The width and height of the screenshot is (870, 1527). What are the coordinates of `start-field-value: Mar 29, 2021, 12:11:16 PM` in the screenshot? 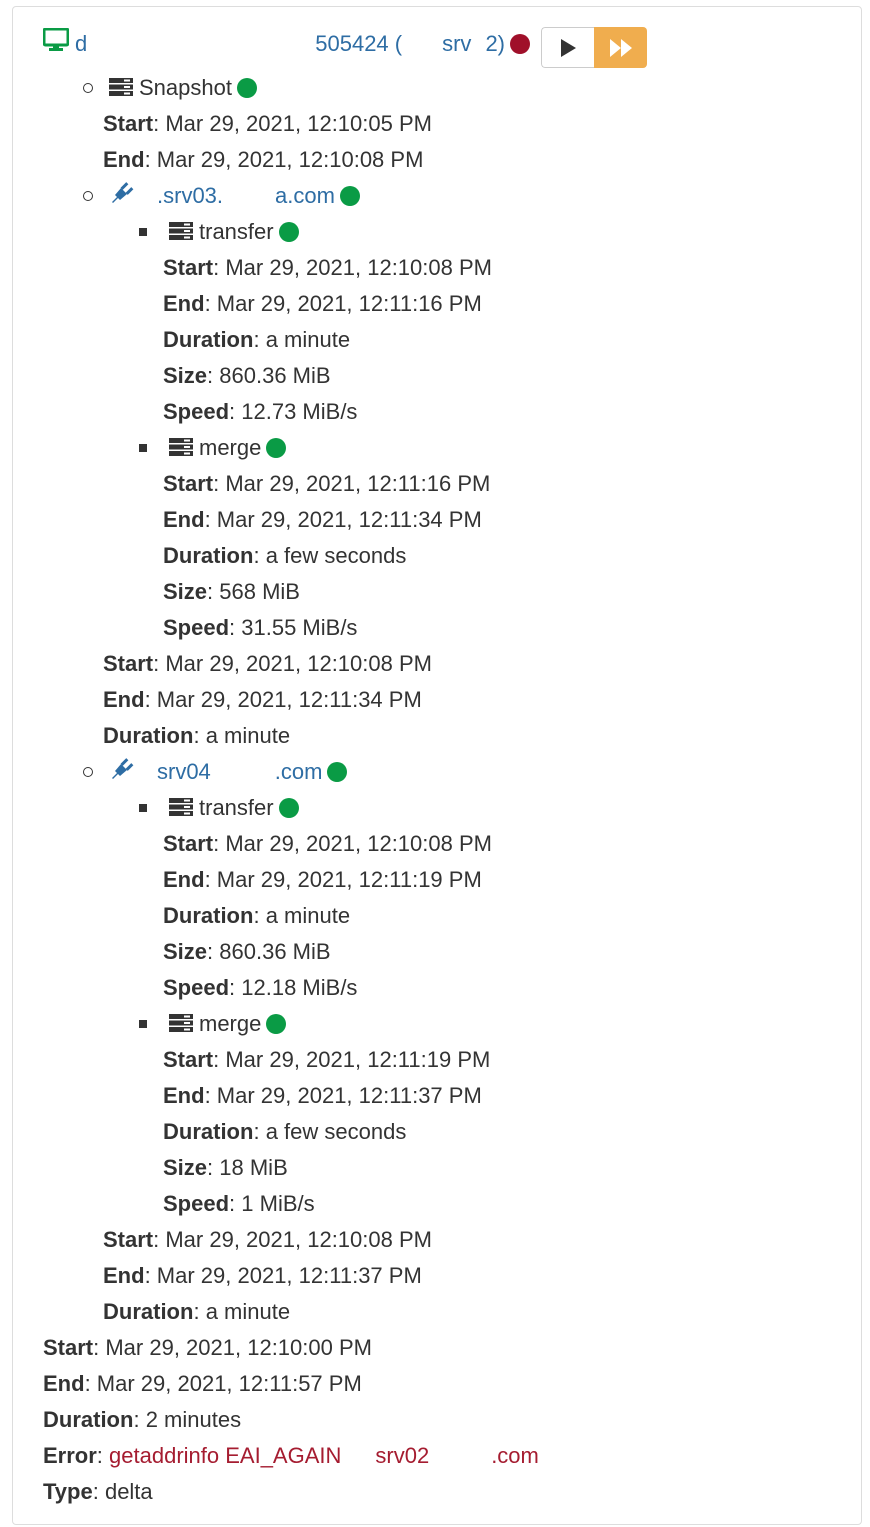 It's located at (358, 483).